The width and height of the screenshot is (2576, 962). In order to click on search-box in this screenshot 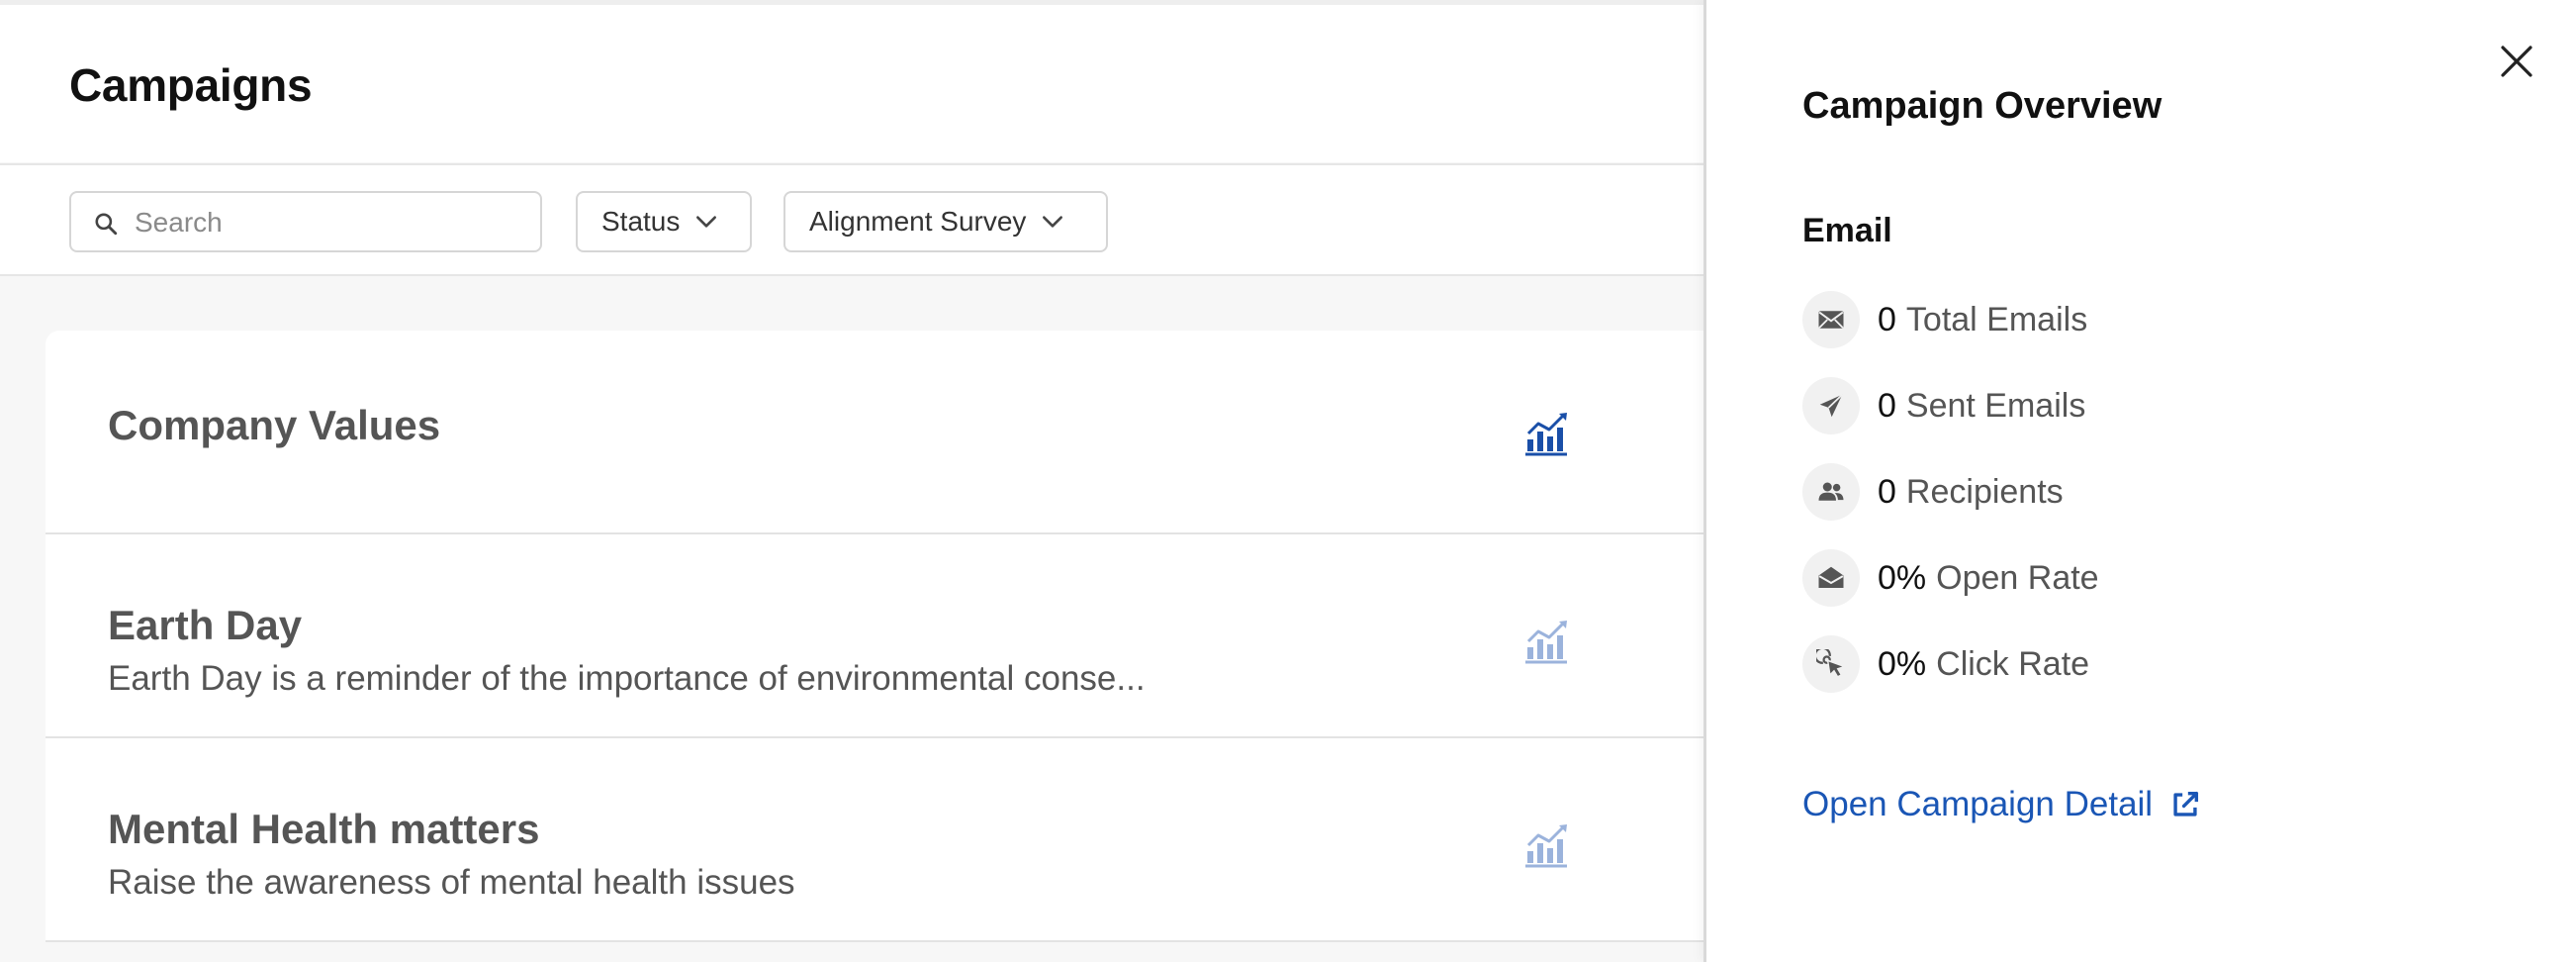, I will do `click(305, 221)`.